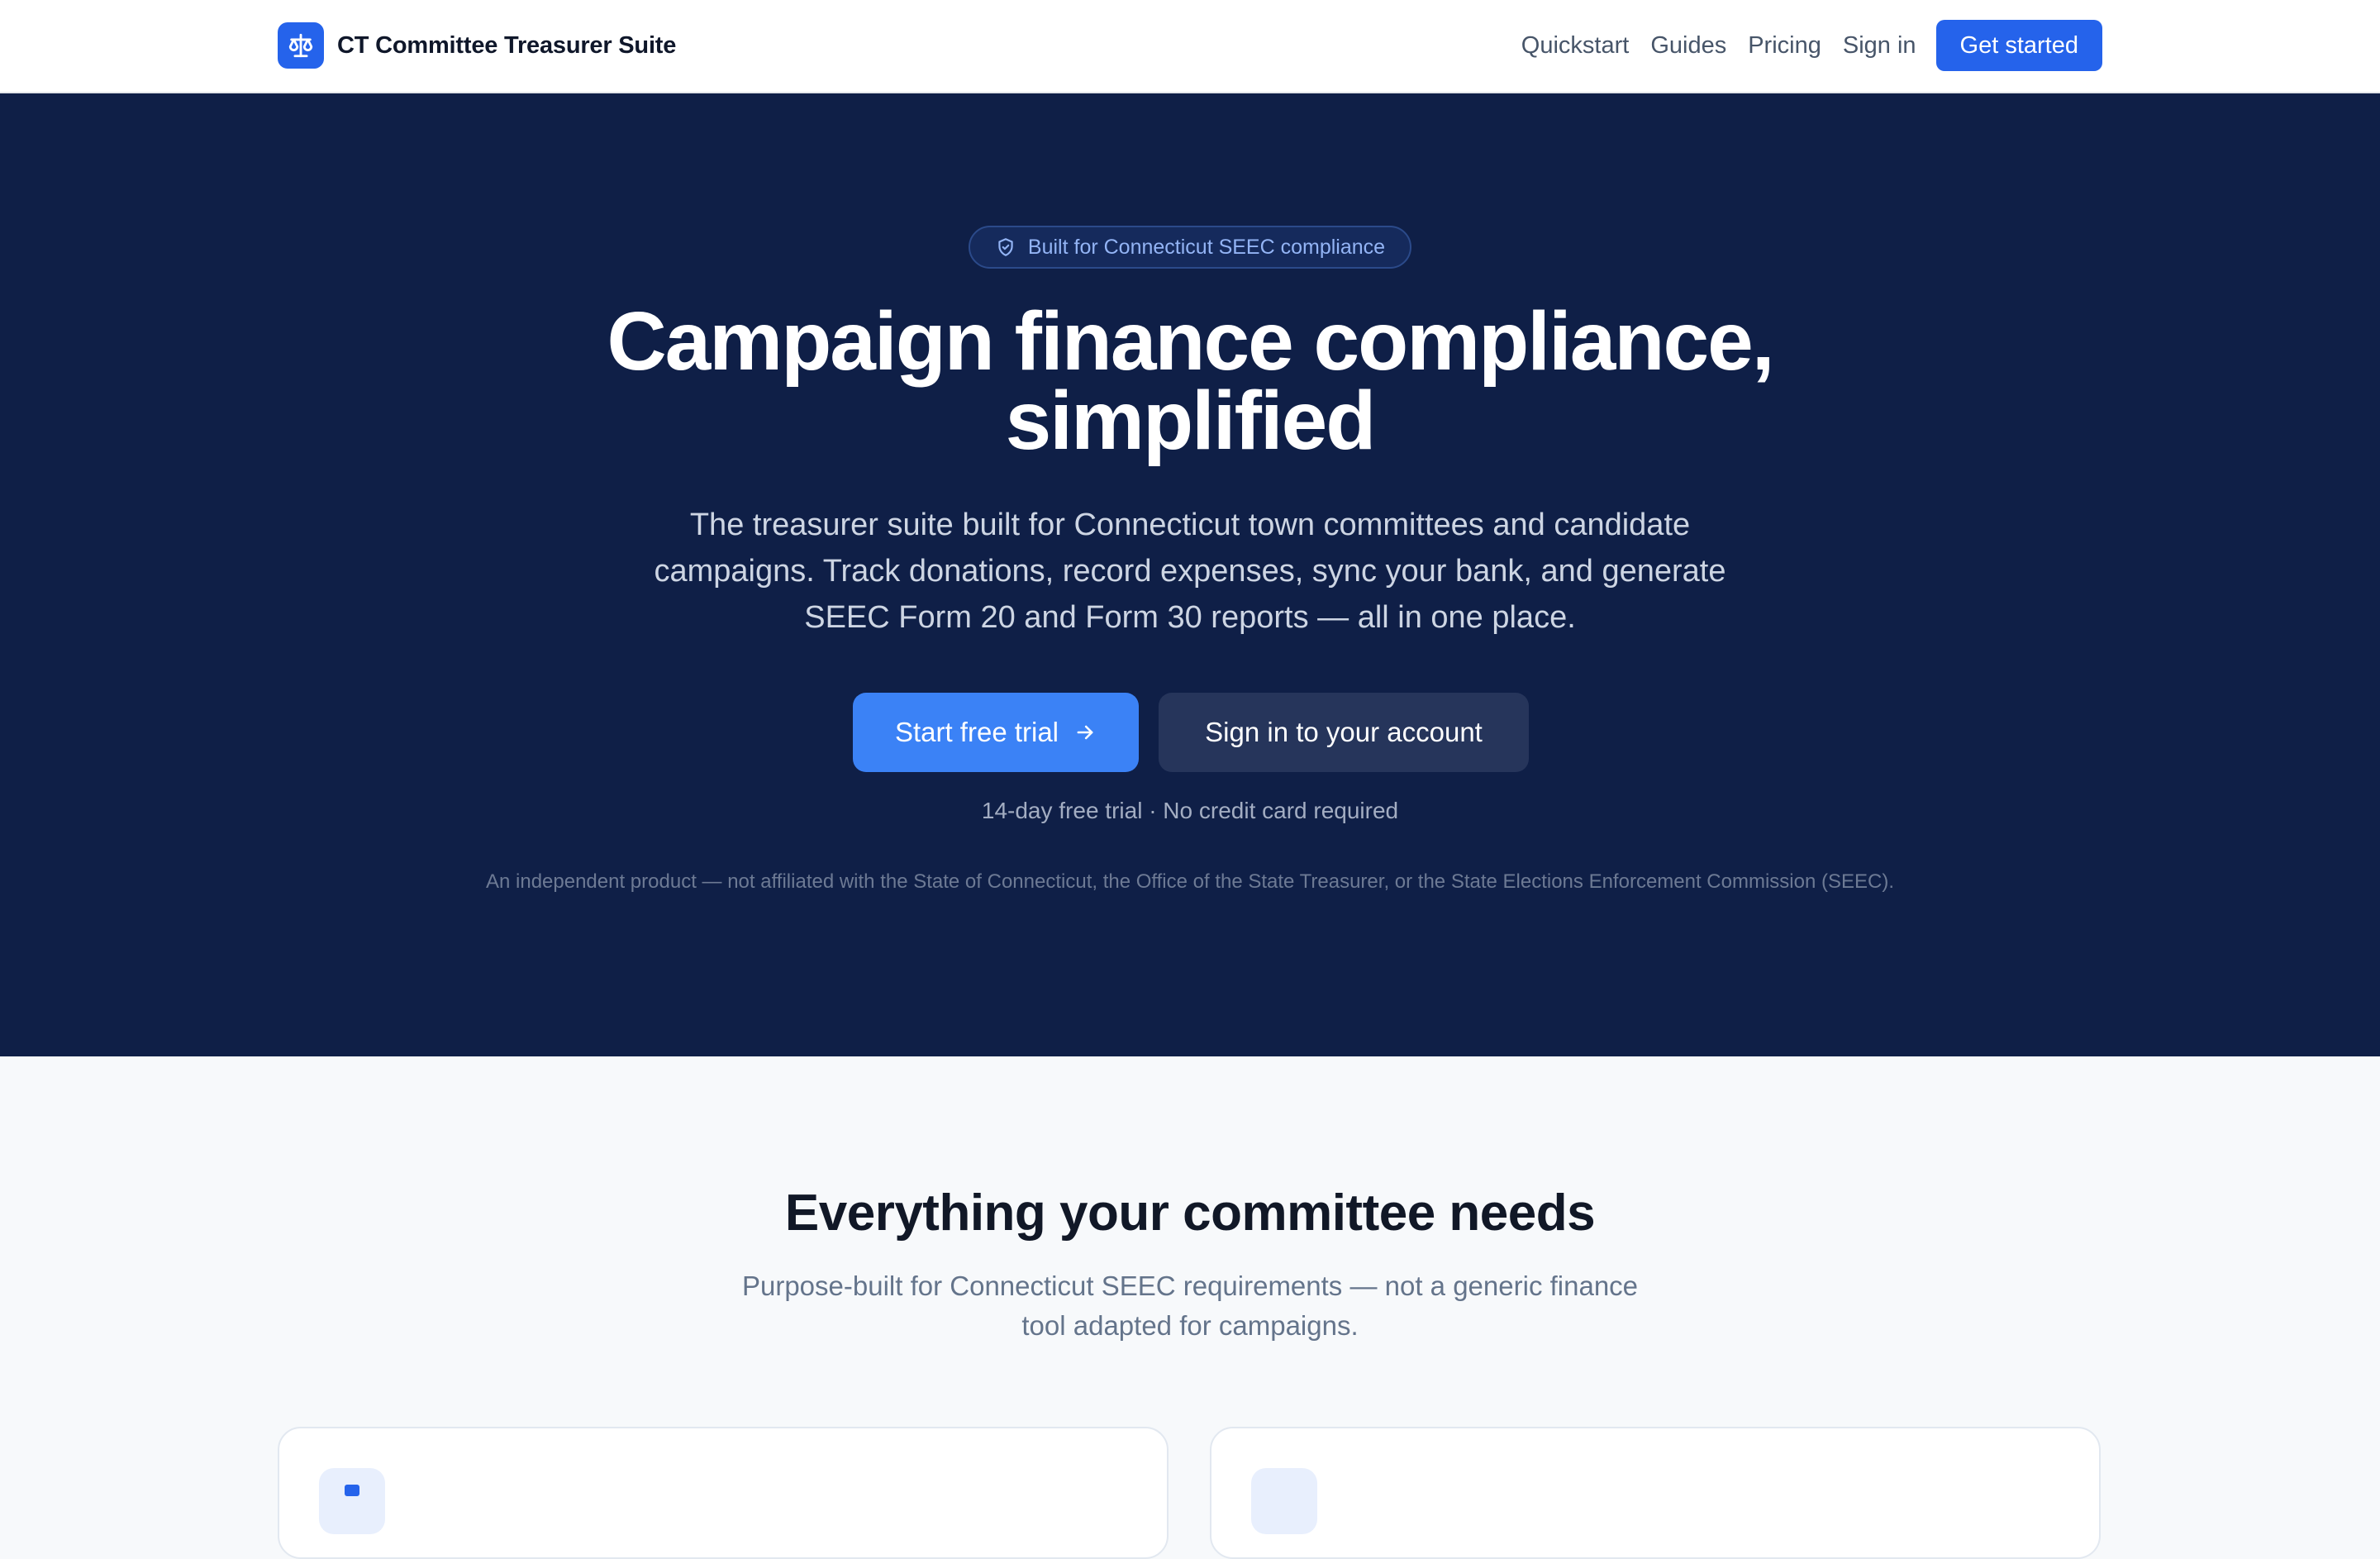 Image resolution: width=2380 pixels, height=1559 pixels. Describe the element at coordinates (1190, 341) in the screenshot. I see `hero-title-line-1: Campaign finance compliance,` at that location.